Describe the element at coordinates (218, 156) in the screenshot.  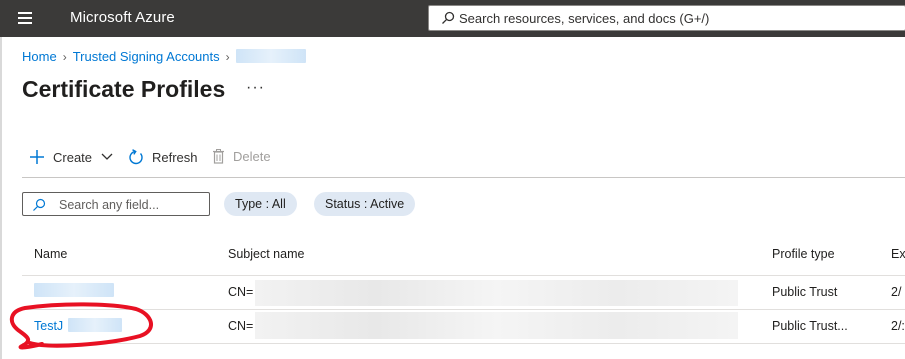
I see `trash-icon` at that location.